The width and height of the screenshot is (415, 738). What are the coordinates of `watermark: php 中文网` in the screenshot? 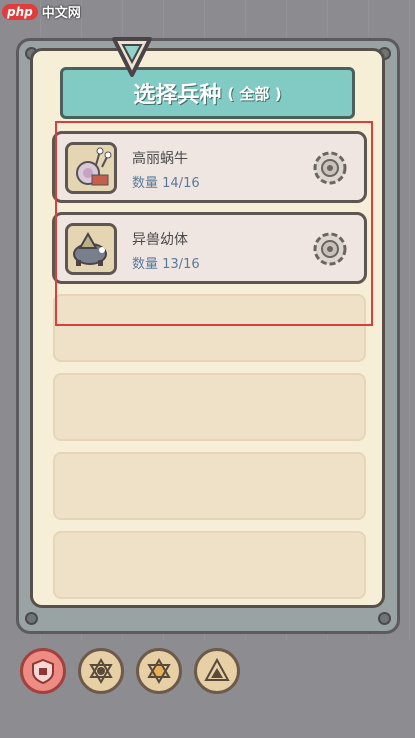 It's located at (41, 11).